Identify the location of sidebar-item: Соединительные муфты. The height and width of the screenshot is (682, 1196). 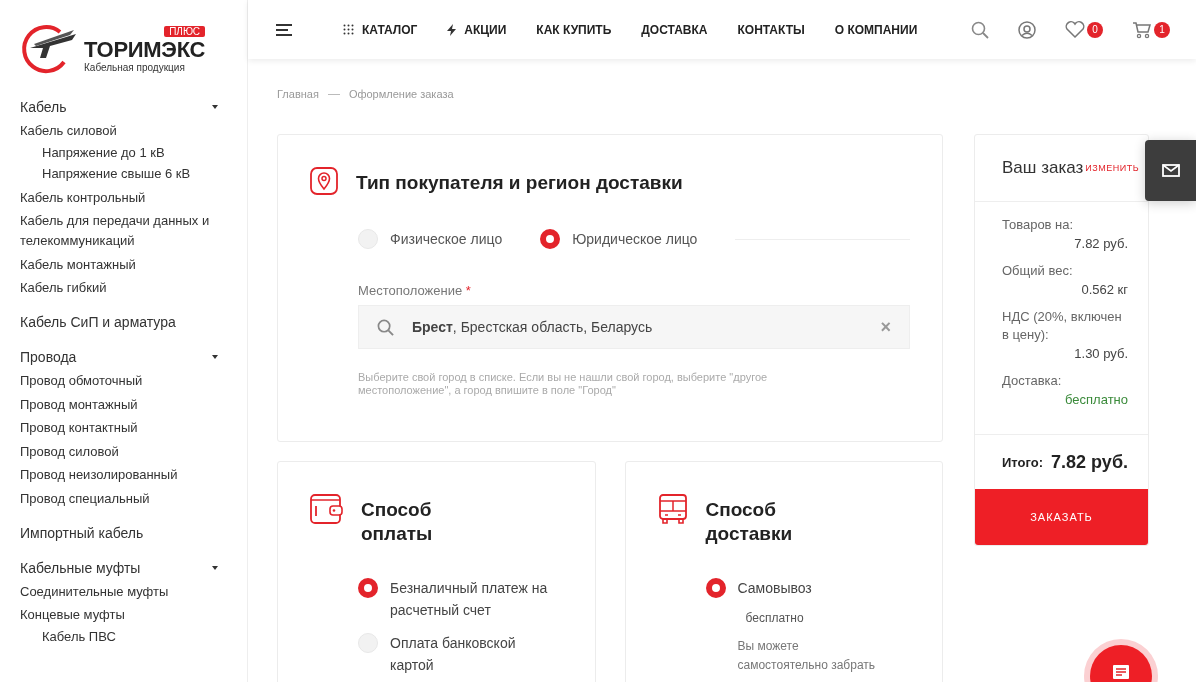
(121, 591).